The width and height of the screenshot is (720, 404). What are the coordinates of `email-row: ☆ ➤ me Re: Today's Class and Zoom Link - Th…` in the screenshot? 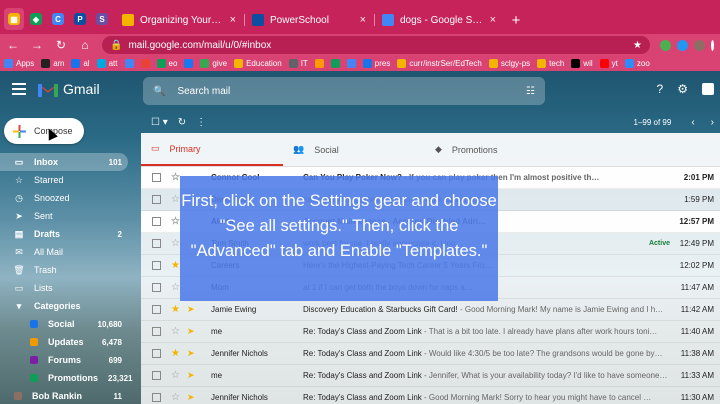 It's located at (430, 332).